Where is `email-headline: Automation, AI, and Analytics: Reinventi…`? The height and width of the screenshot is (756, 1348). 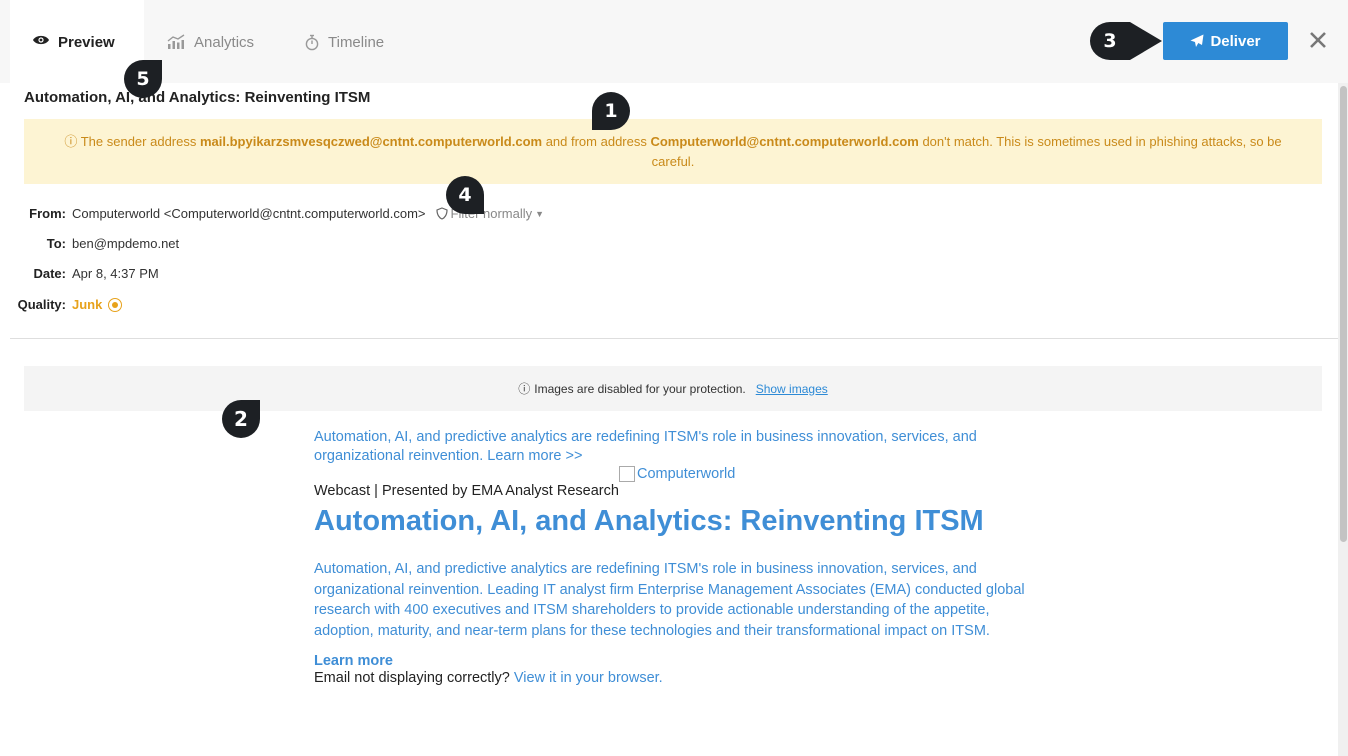
email-headline: Automation, AI, and Analytics: Reinventi… is located at coordinates (679, 521).